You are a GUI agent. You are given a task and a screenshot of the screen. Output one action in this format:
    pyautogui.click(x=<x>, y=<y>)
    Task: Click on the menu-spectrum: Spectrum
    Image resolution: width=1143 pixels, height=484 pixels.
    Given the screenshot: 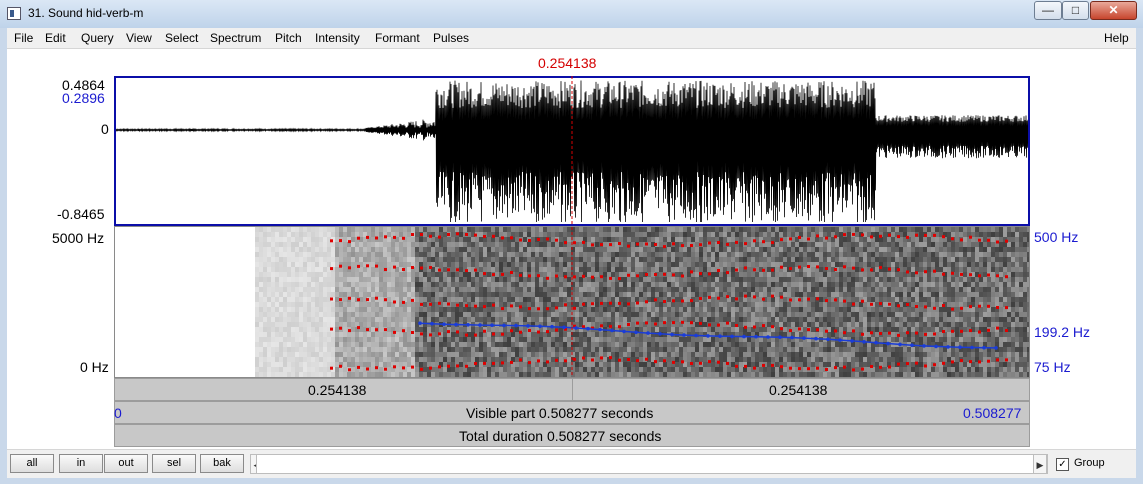 What is the action you would take?
    pyautogui.click(x=235, y=38)
    